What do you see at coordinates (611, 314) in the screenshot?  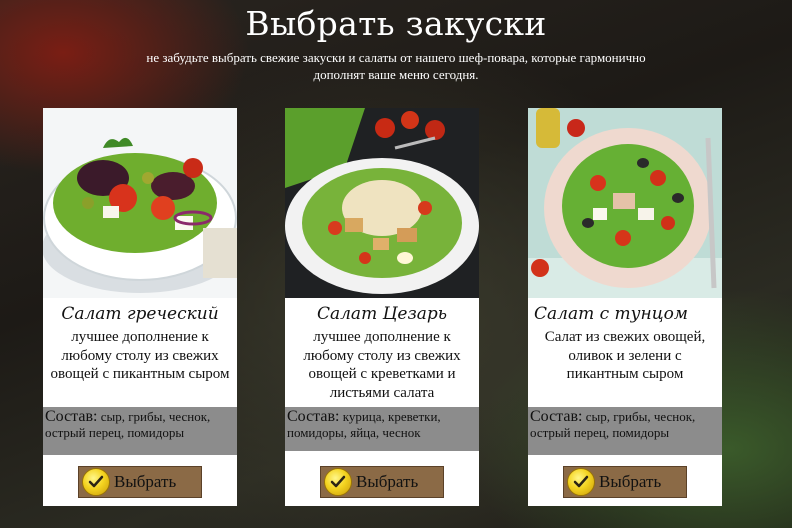 I see `salad-name: Салат с тунцом` at bounding box center [611, 314].